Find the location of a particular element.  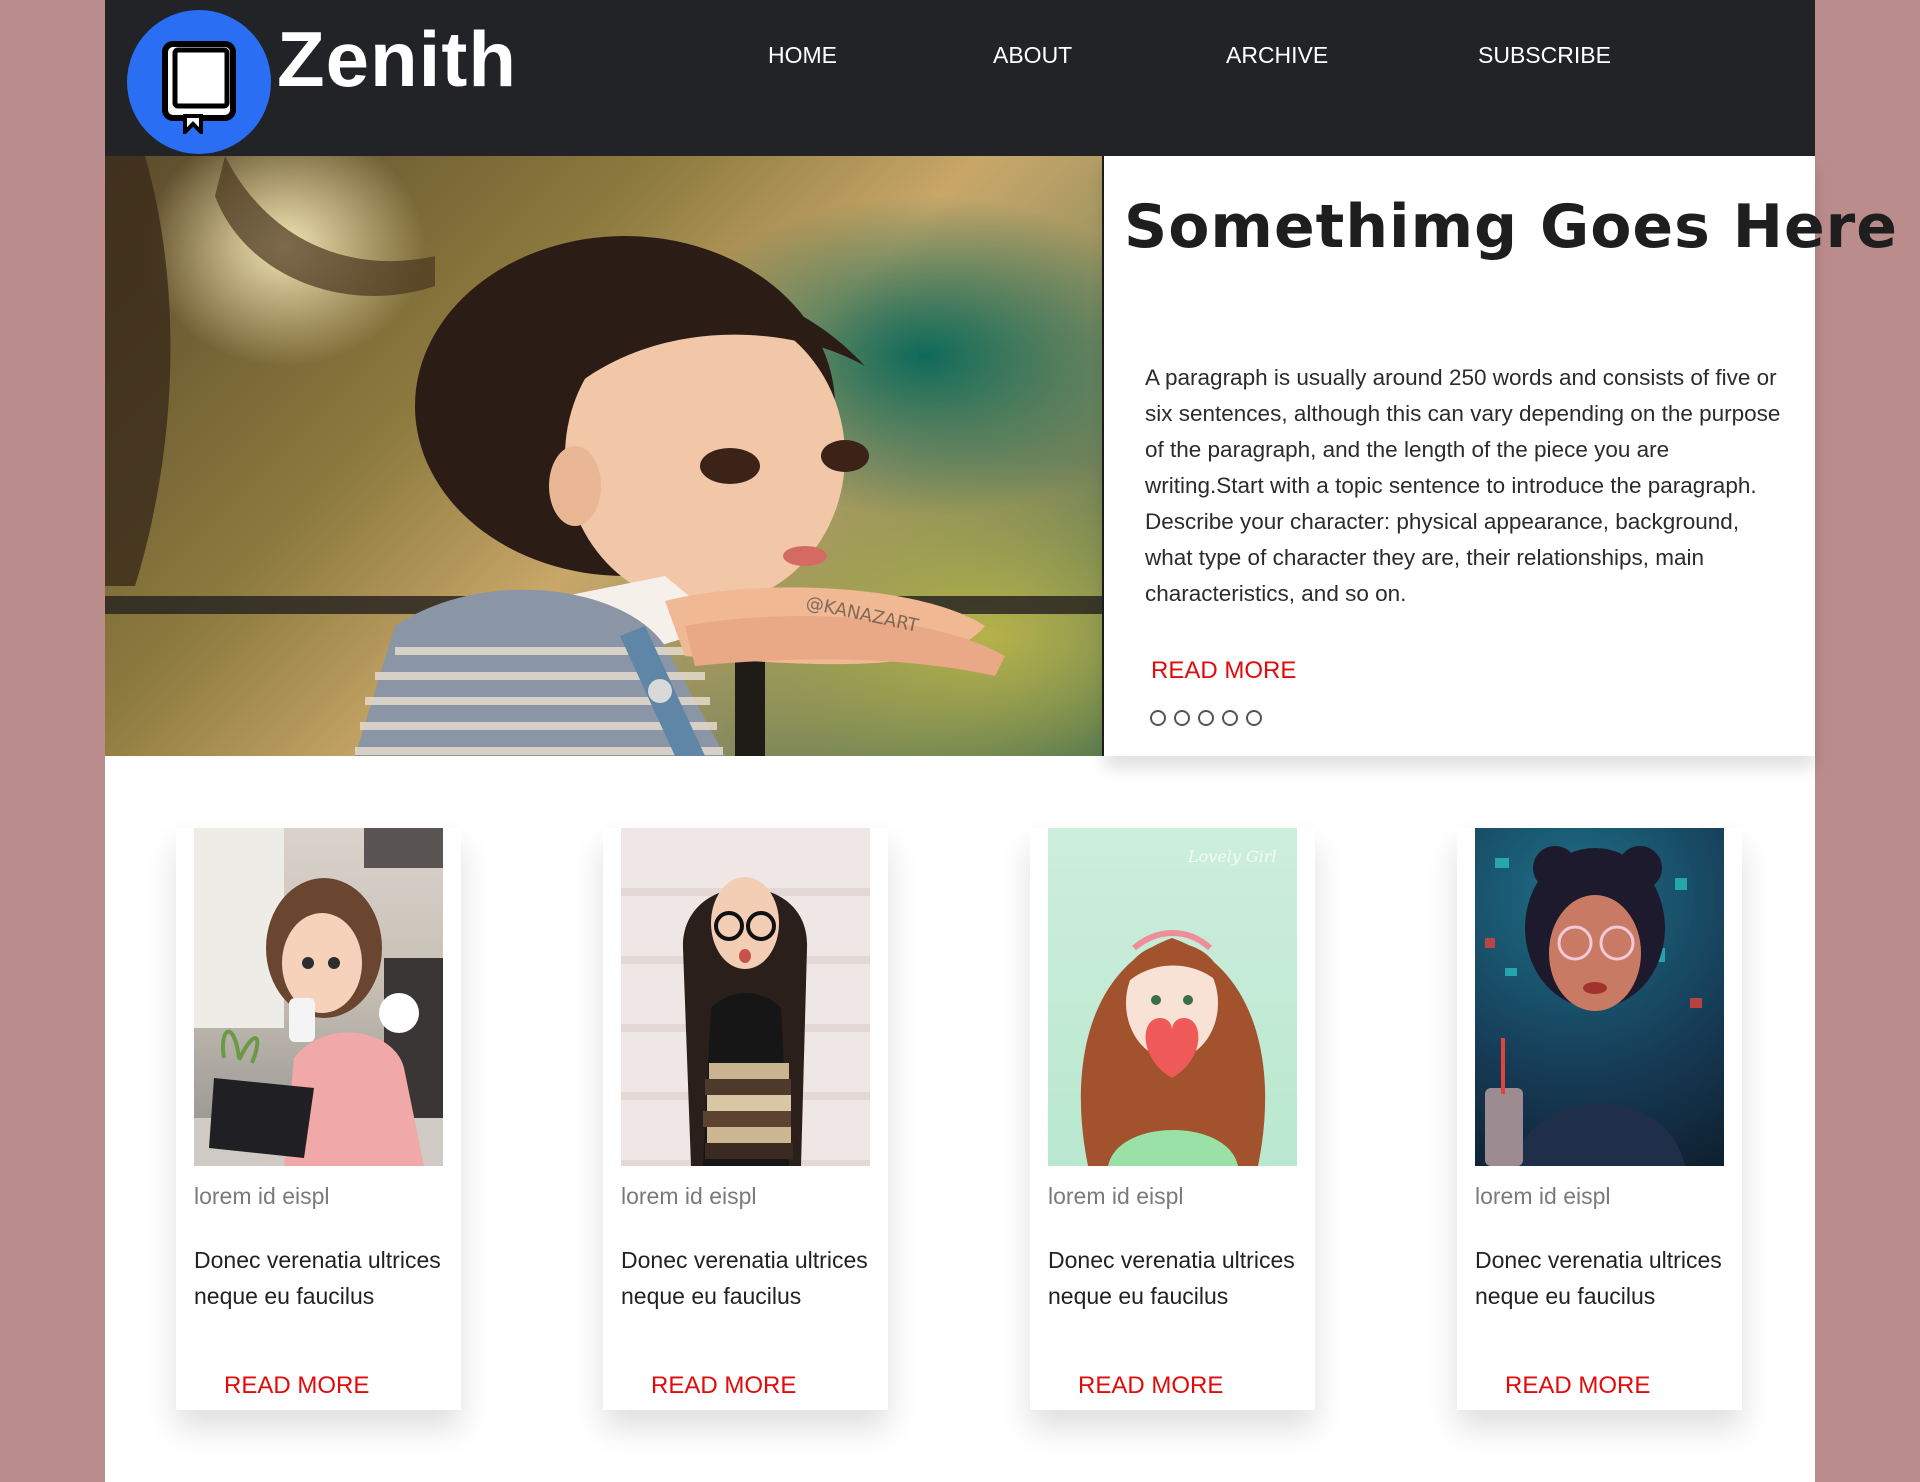

girl-with-tablet-illustration is located at coordinates (318, 997).